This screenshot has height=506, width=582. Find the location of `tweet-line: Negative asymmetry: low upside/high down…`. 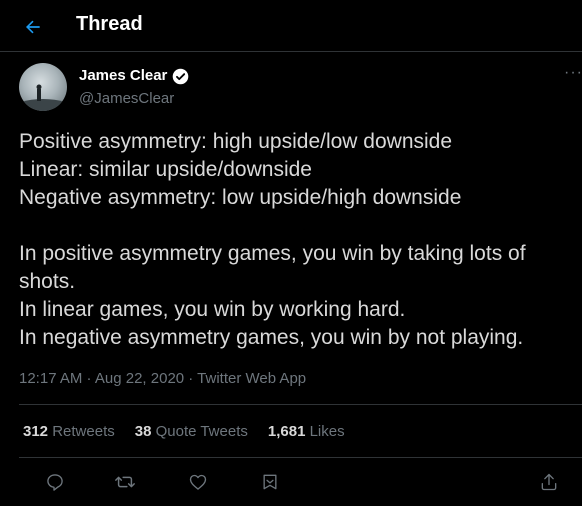

tweet-line: Negative asymmetry: low upside/high down… is located at coordinates (240, 197).